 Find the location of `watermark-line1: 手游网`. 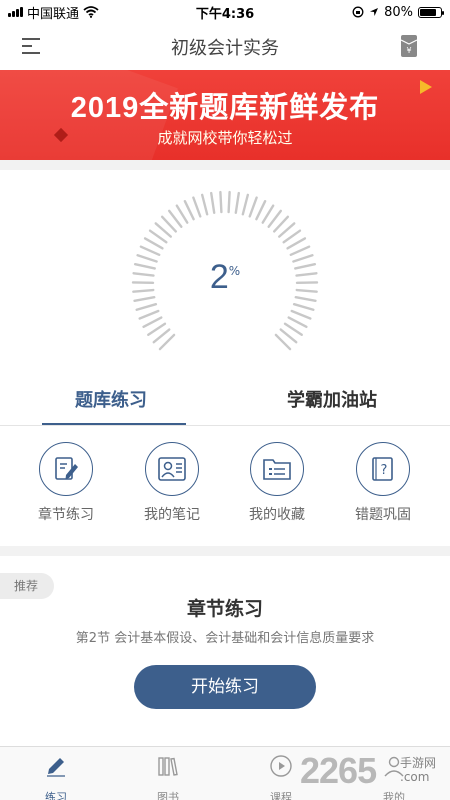

watermark-line1: 手游网 is located at coordinates (418, 763).